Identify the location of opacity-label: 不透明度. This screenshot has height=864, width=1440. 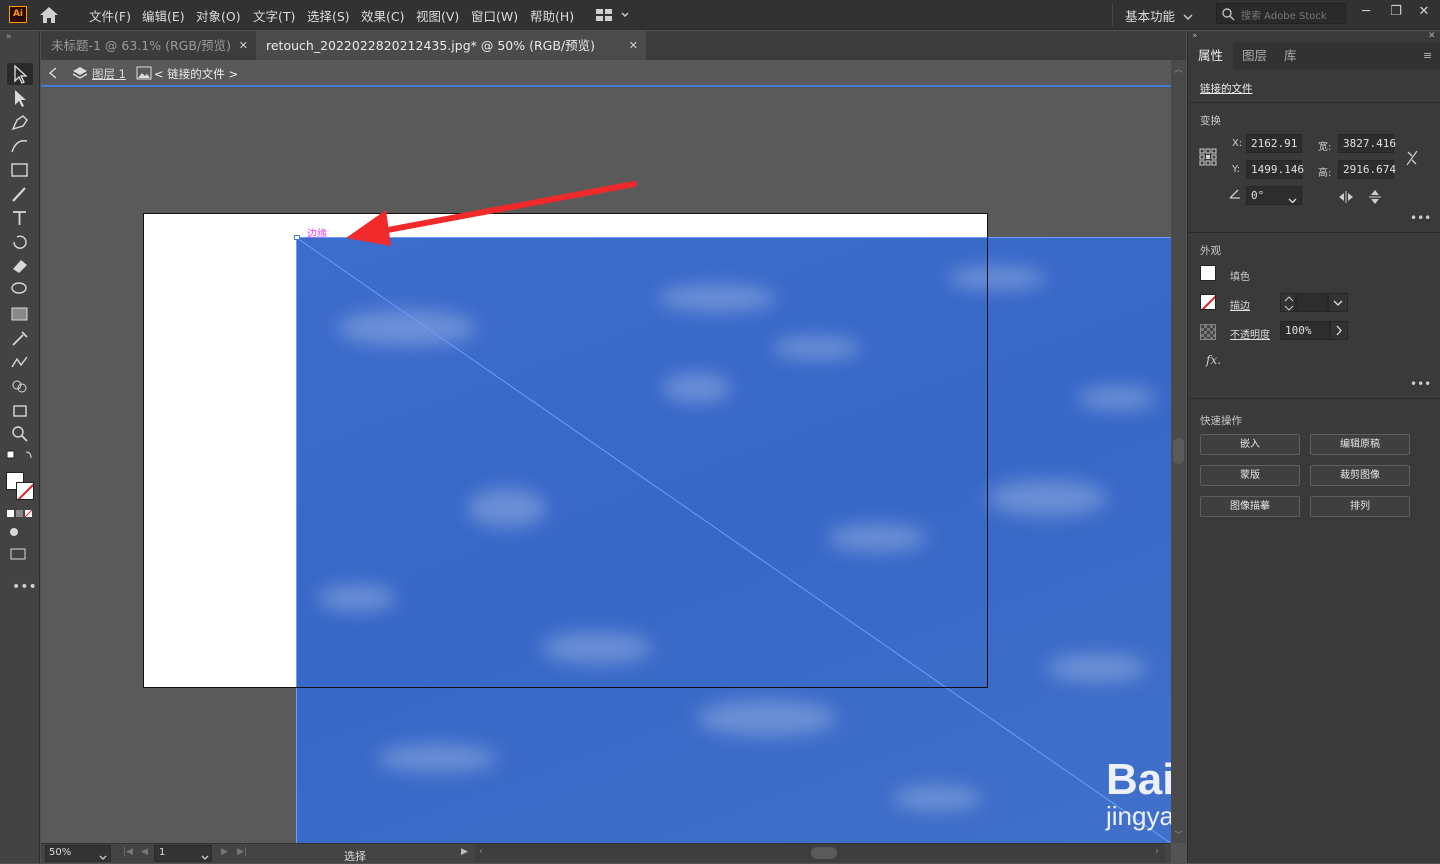
(1250, 333).